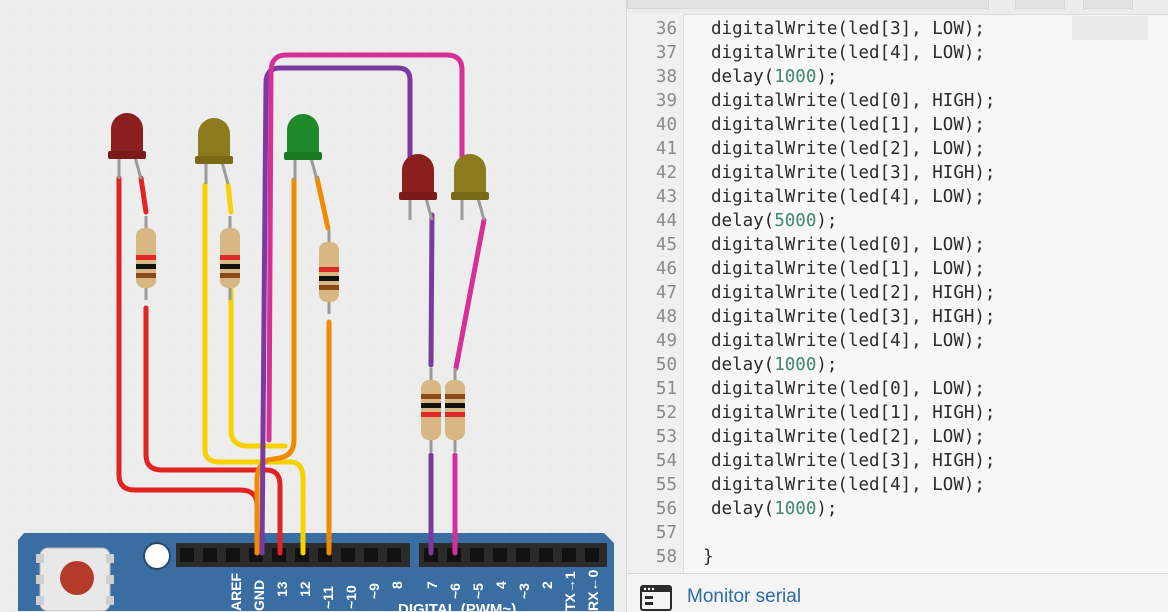 This screenshot has width=1168, height=612. Describe the element at coordinates (708, 557) in the screenshot. I see `code-text: }` at that location.